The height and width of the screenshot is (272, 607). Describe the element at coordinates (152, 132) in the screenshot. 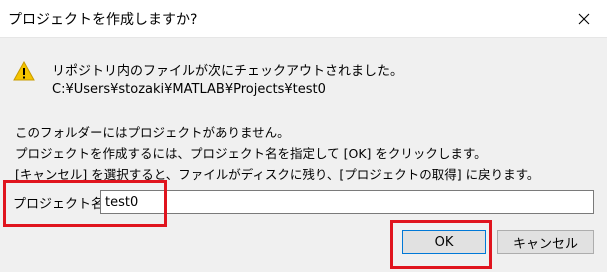

I see `info-no-project: このフォルダーにはプロジェクトがありません。` at that location.